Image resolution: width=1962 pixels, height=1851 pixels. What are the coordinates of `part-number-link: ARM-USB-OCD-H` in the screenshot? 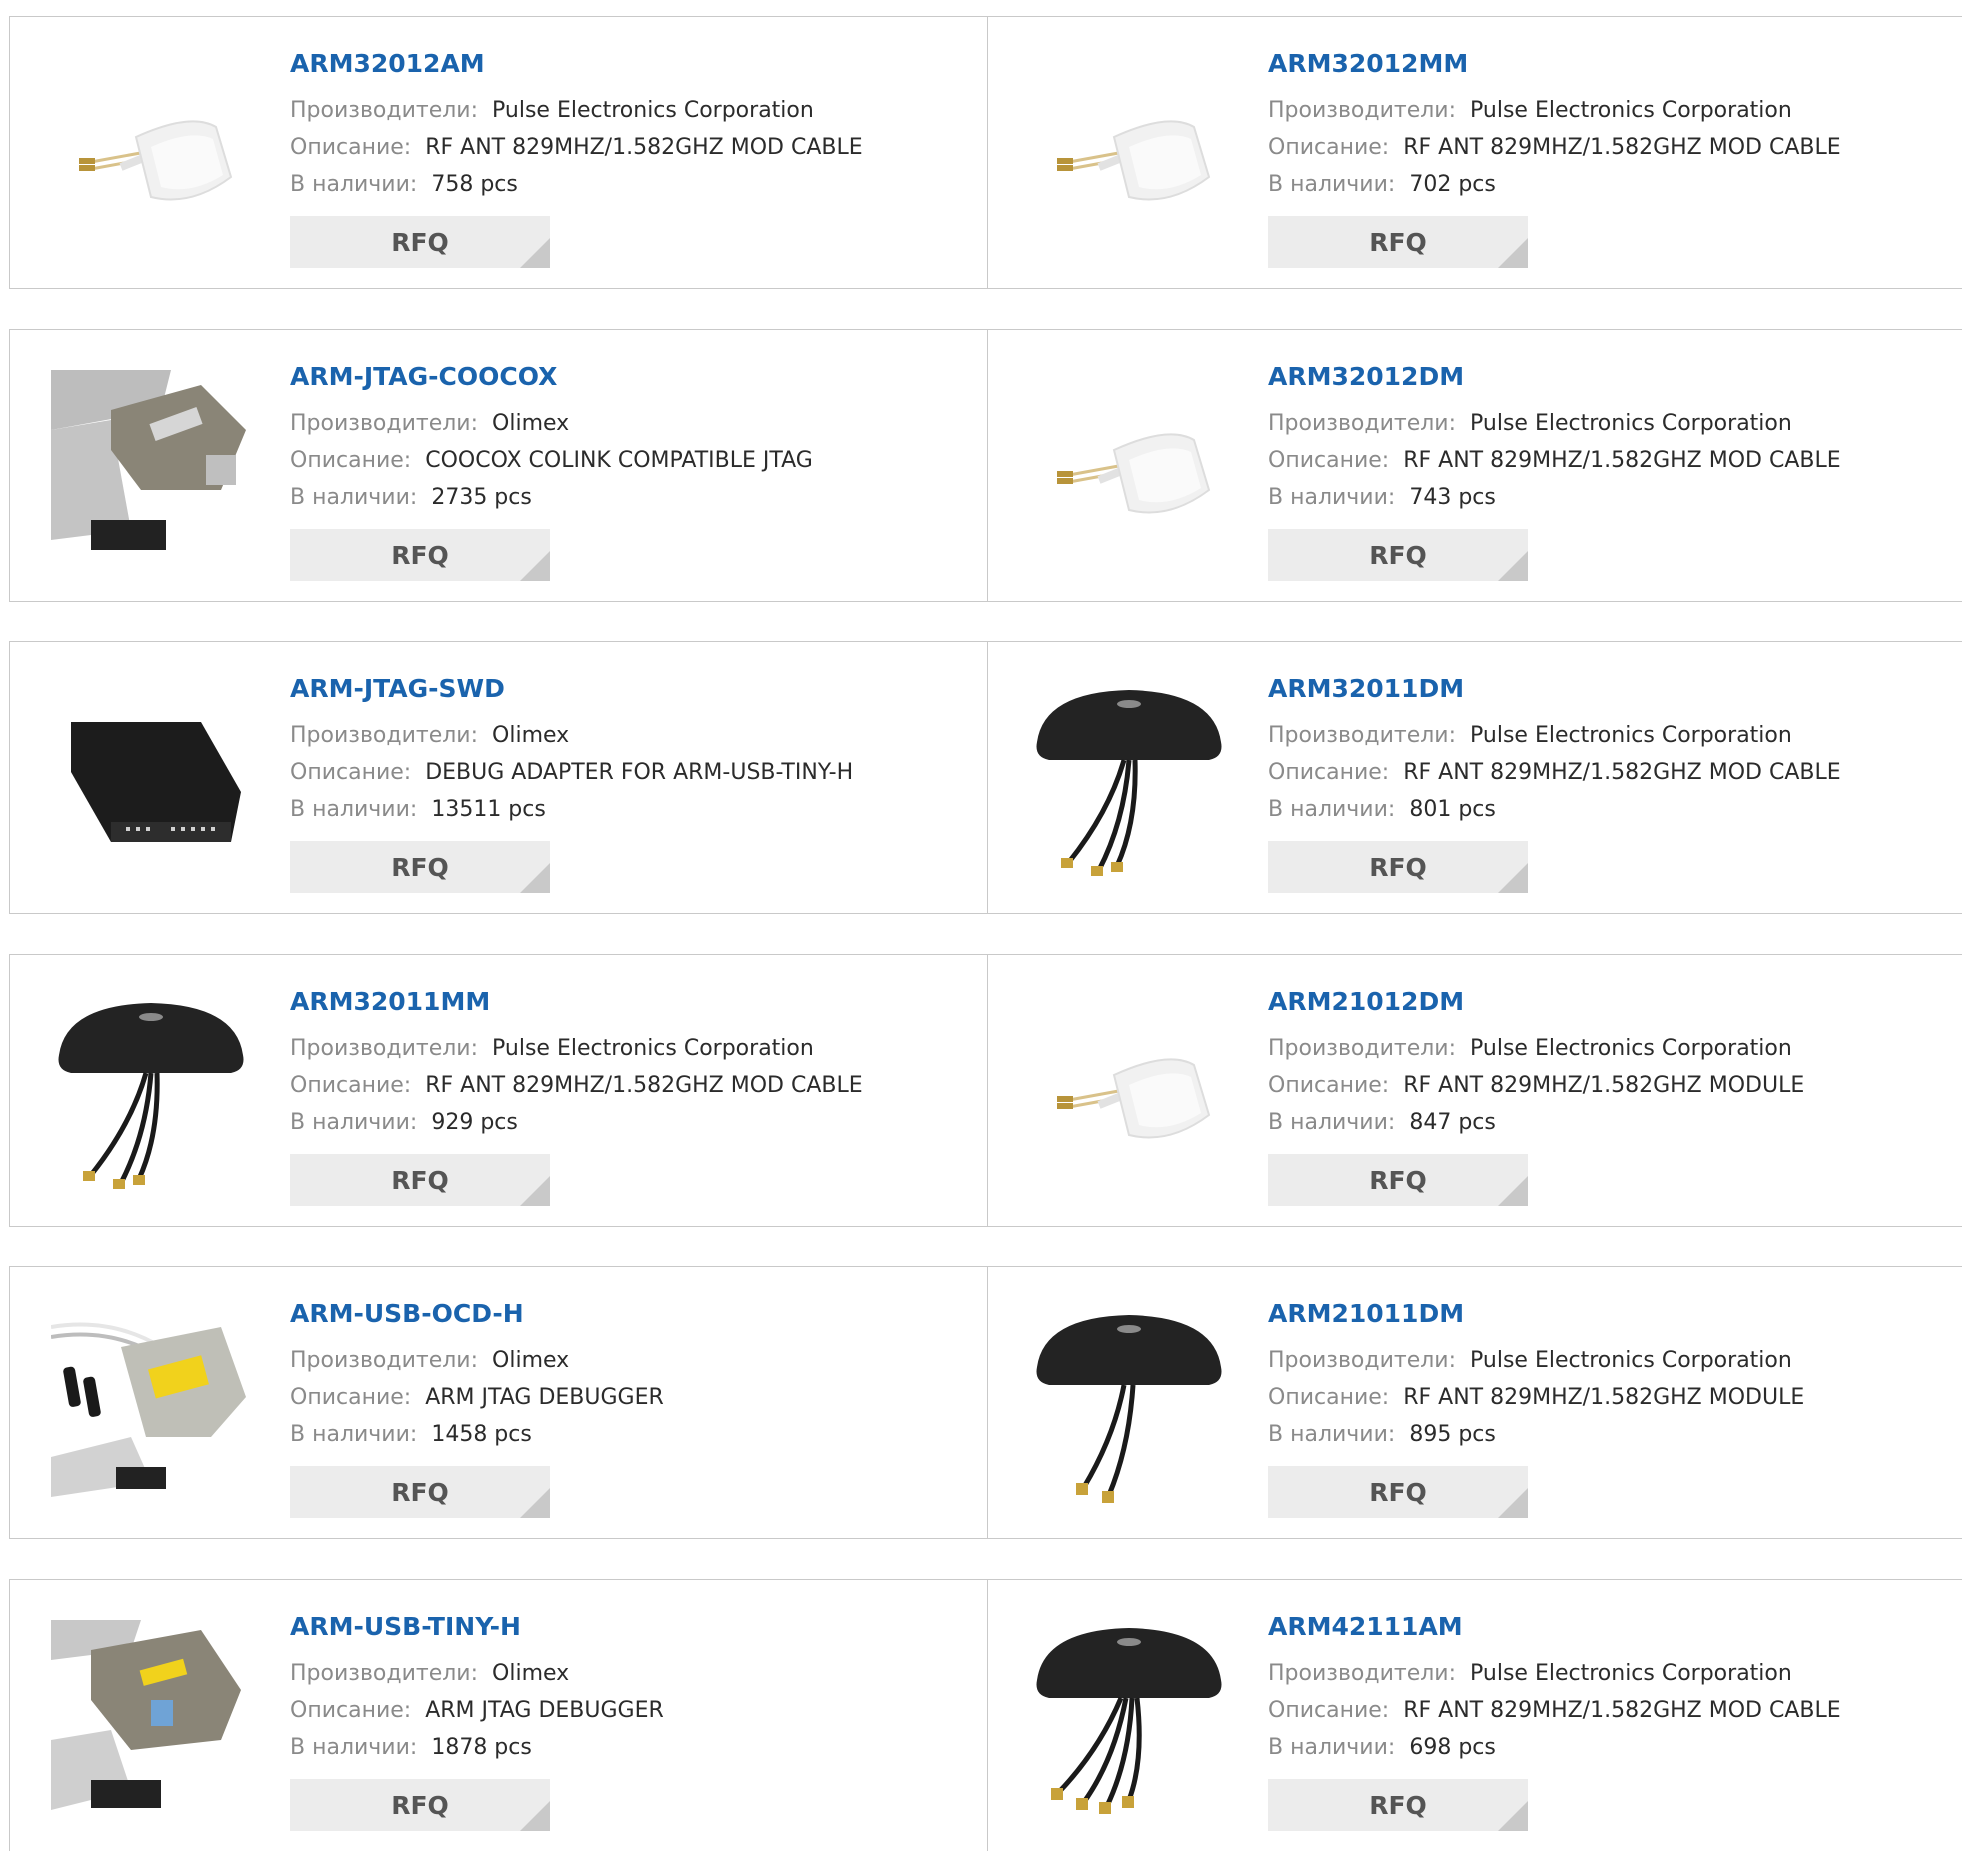 It's located at (477, 1314).